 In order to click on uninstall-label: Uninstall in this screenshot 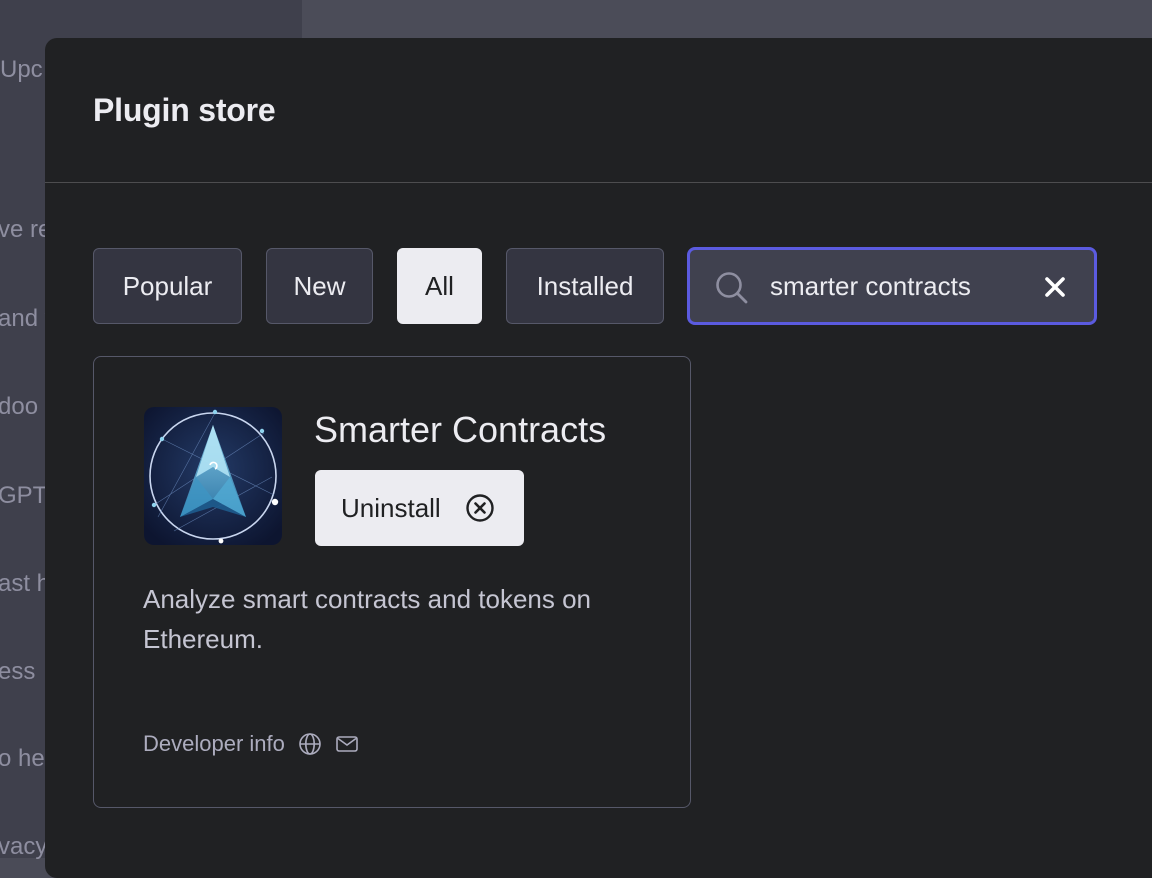, I will do `click(391, 507)`.